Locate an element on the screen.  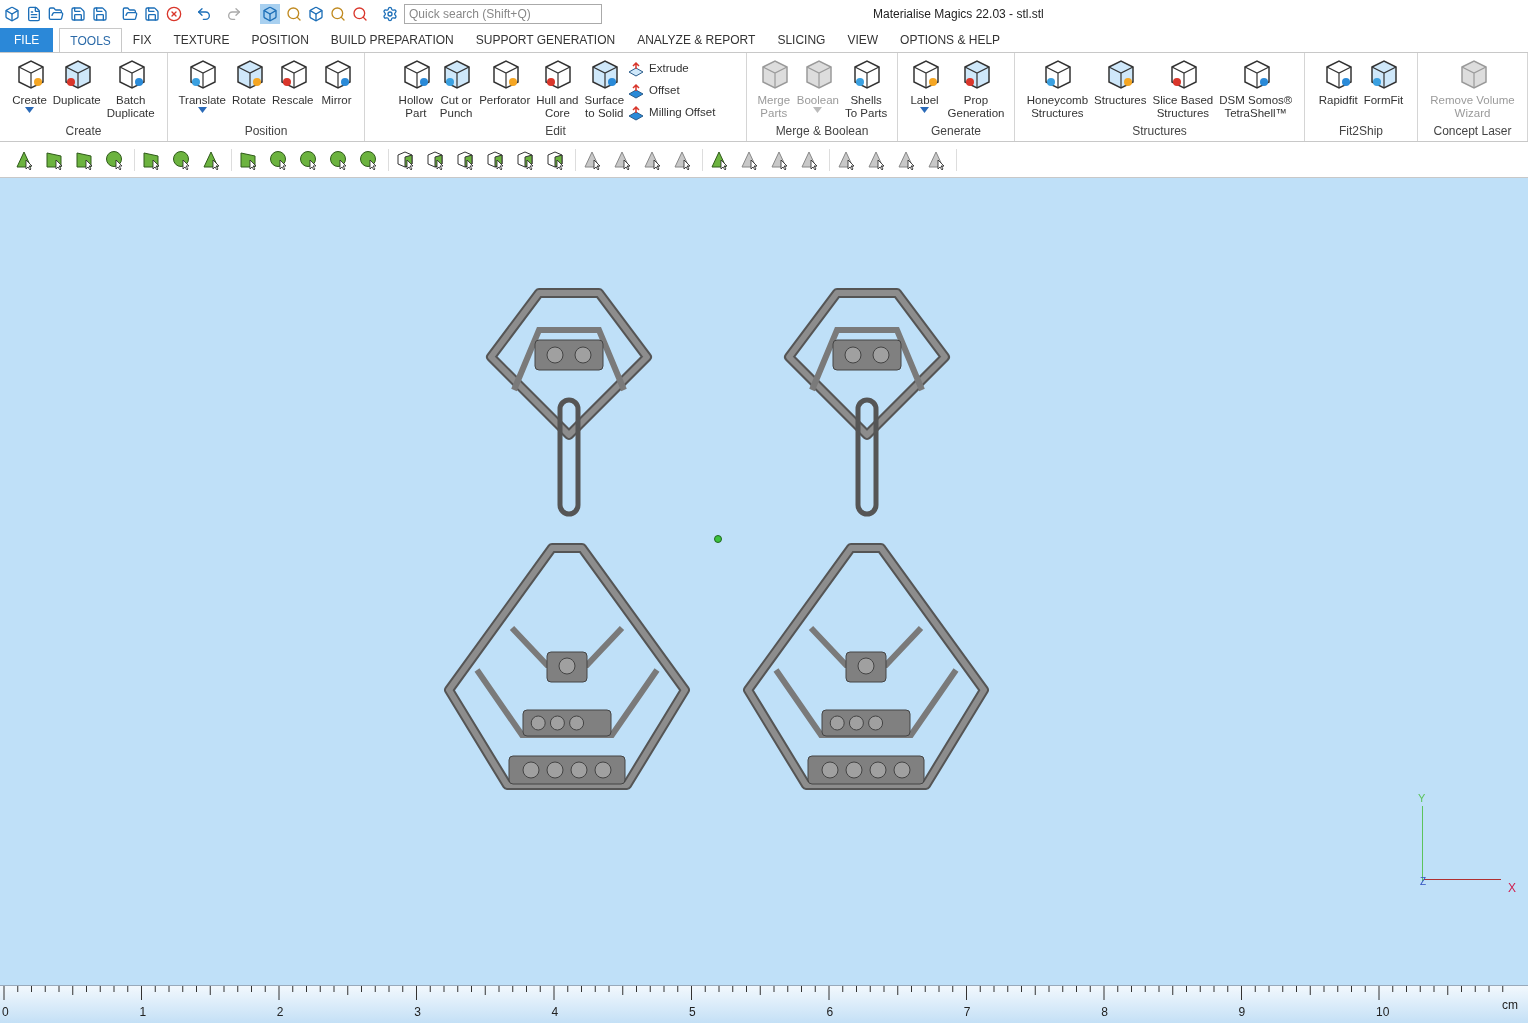
ruler-label: 6 is located at coordinates (830, 1012).